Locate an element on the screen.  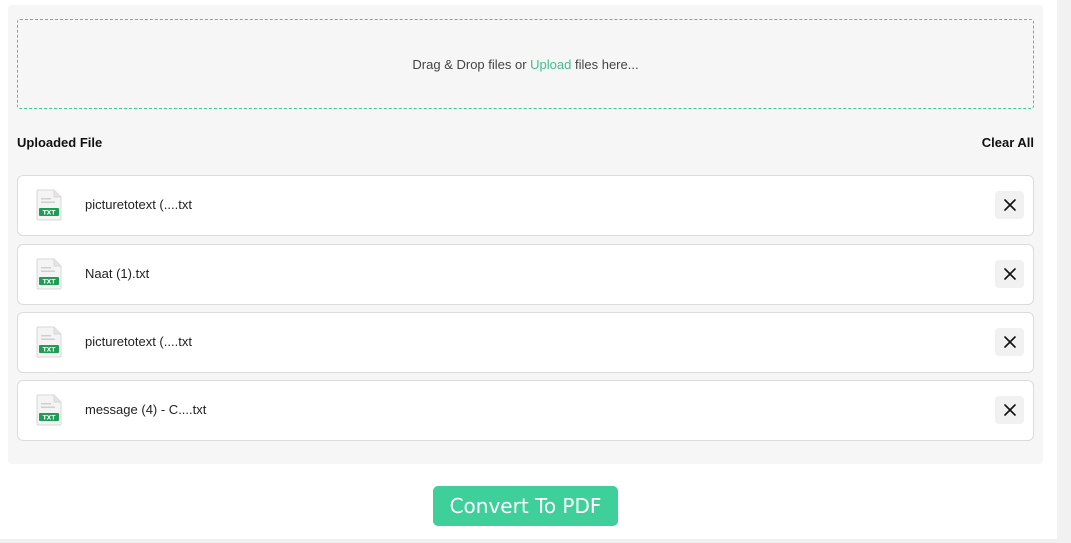
page-bottom-edge is located at coordinates (528, 541).